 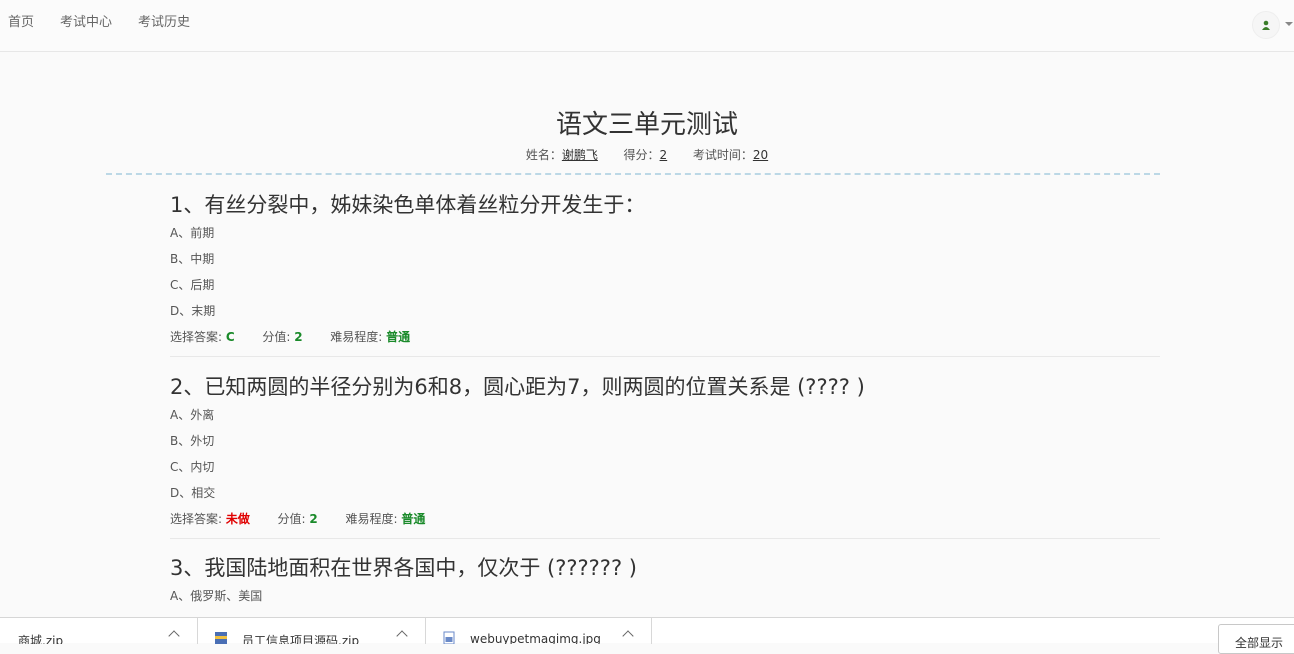 I want to click on question-title: 3、我国陆地面积在世界各国中，仅次于 (?????? ), so click(x=403, y=568).